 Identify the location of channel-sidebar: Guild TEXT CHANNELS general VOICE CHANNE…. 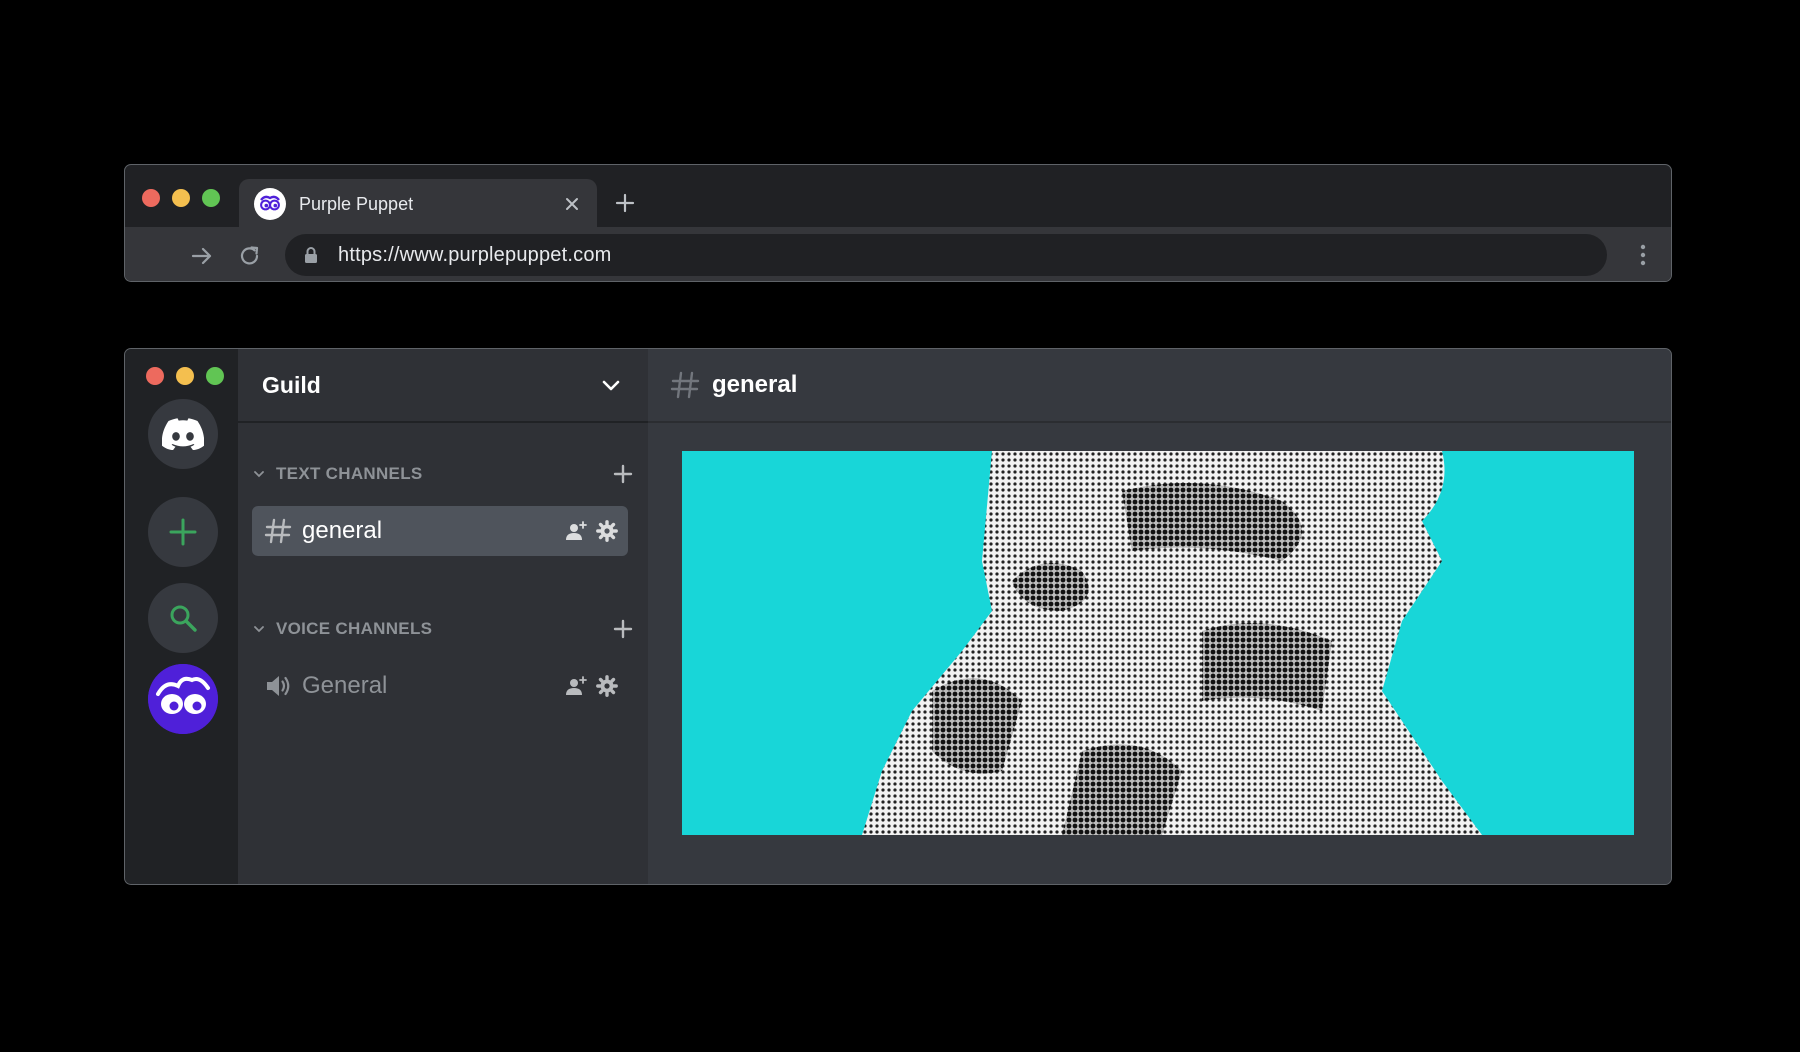
(443, 616).